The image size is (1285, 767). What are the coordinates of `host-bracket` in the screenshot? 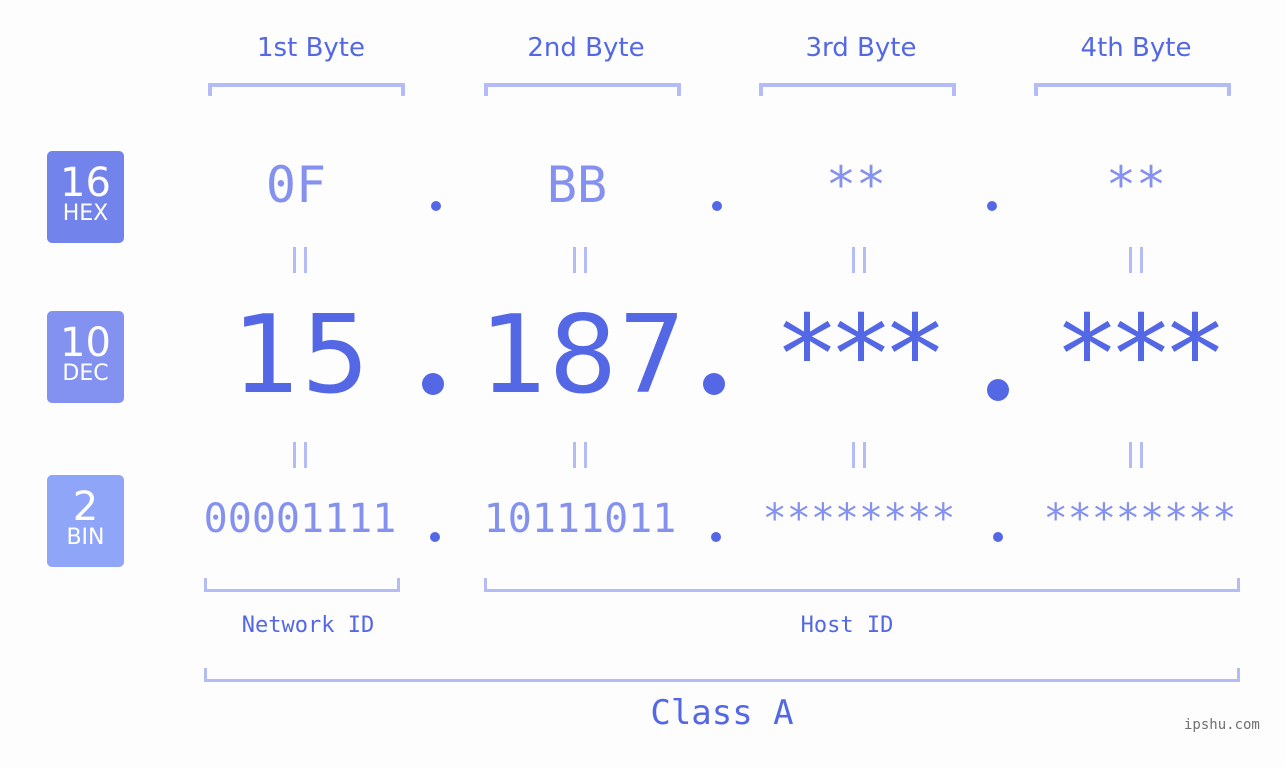 It's located at (862, 585).